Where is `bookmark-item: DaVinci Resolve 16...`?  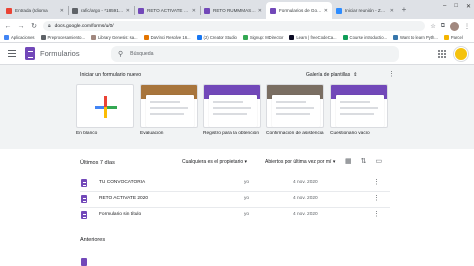 bookmark-item: DaVinci Resolve 16... is located at coordinates (167, 37).